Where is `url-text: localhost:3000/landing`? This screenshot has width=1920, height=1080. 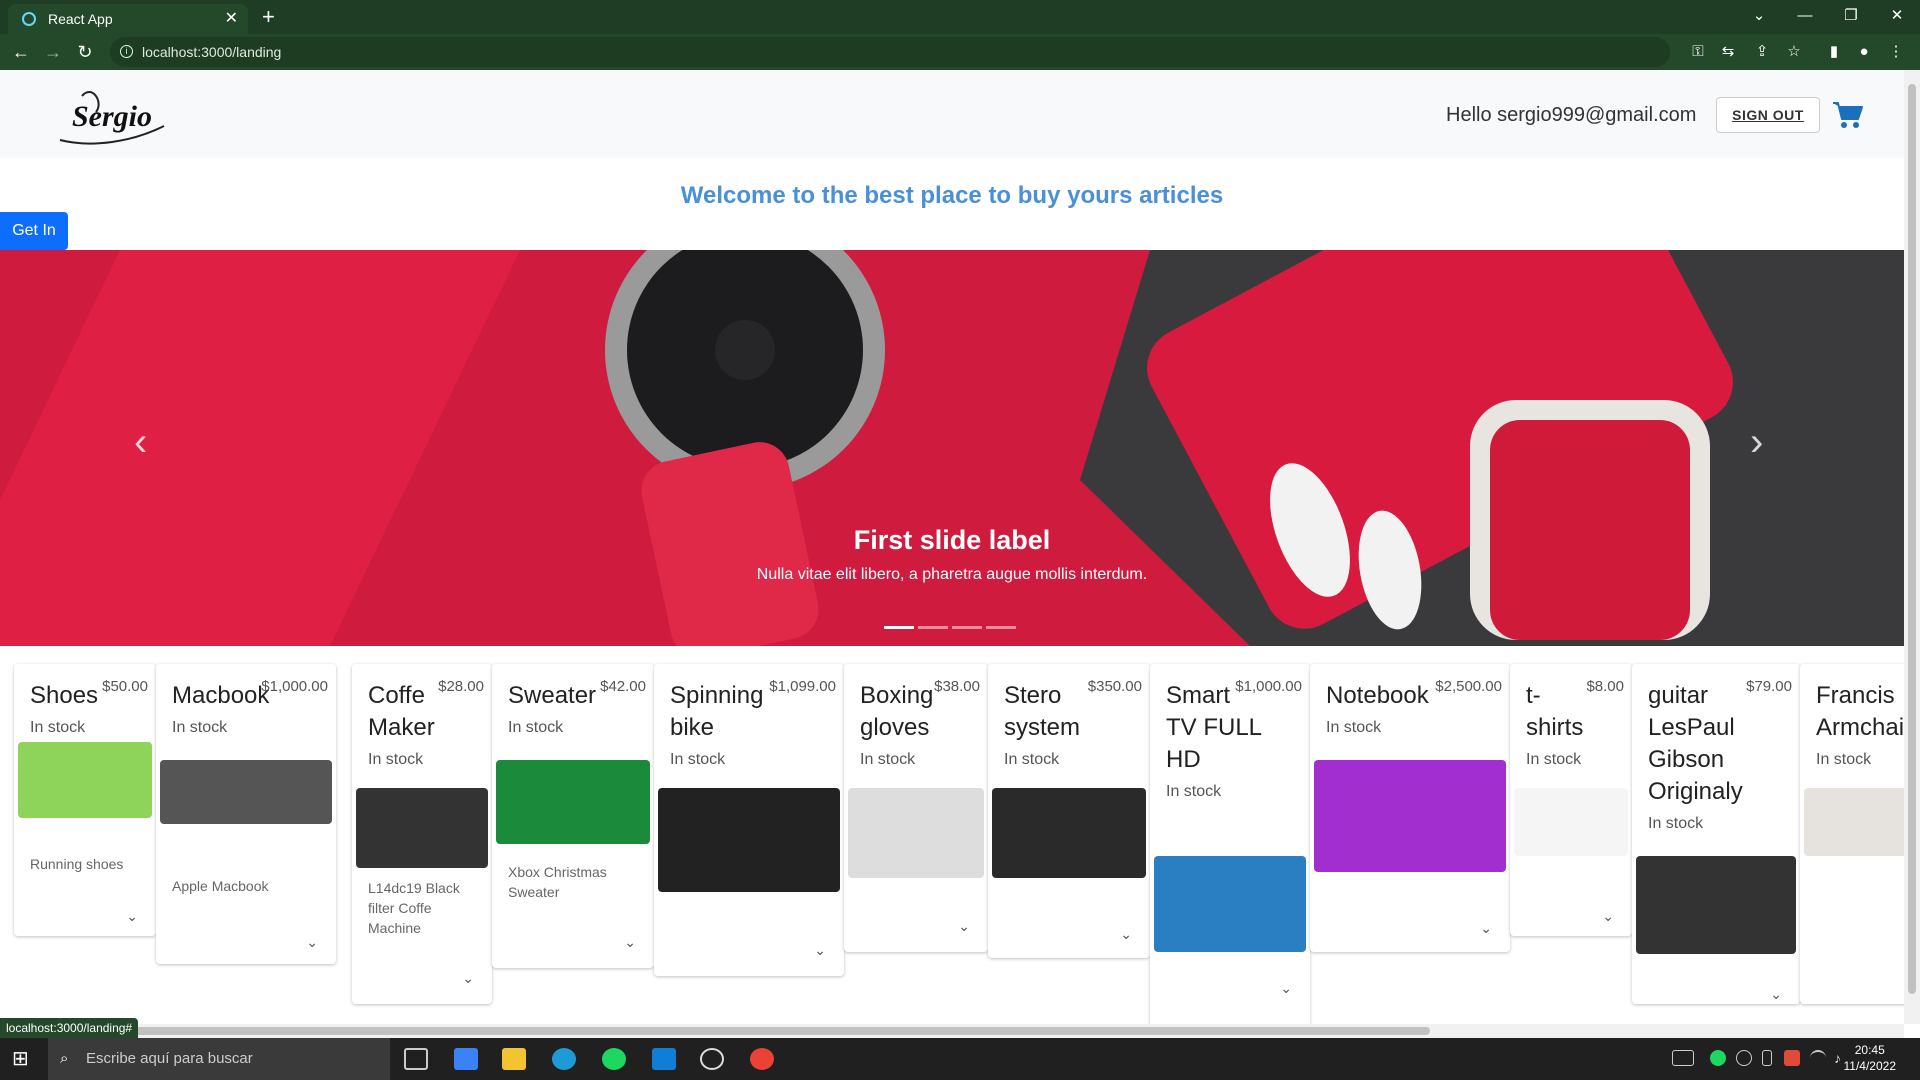
url-text: localhost:3000/landing is located at coordinates (212, 52).